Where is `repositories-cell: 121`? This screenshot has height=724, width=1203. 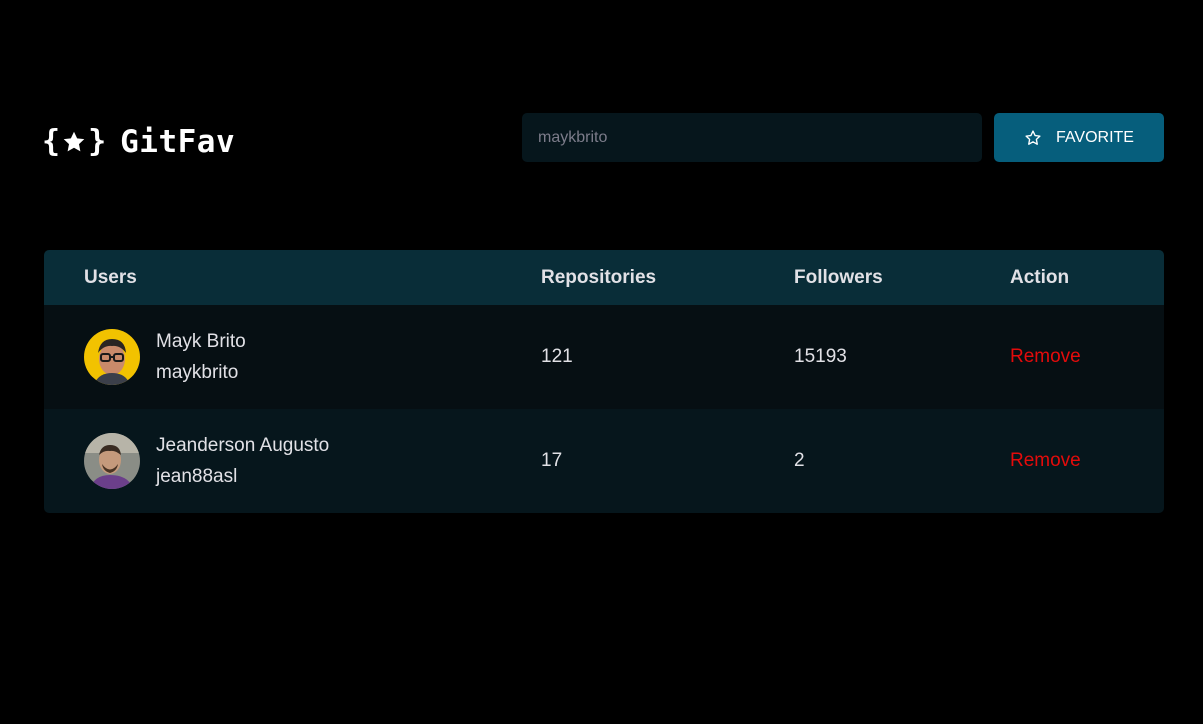 repositories-cell: 121 is located at coordinates (557, 356).